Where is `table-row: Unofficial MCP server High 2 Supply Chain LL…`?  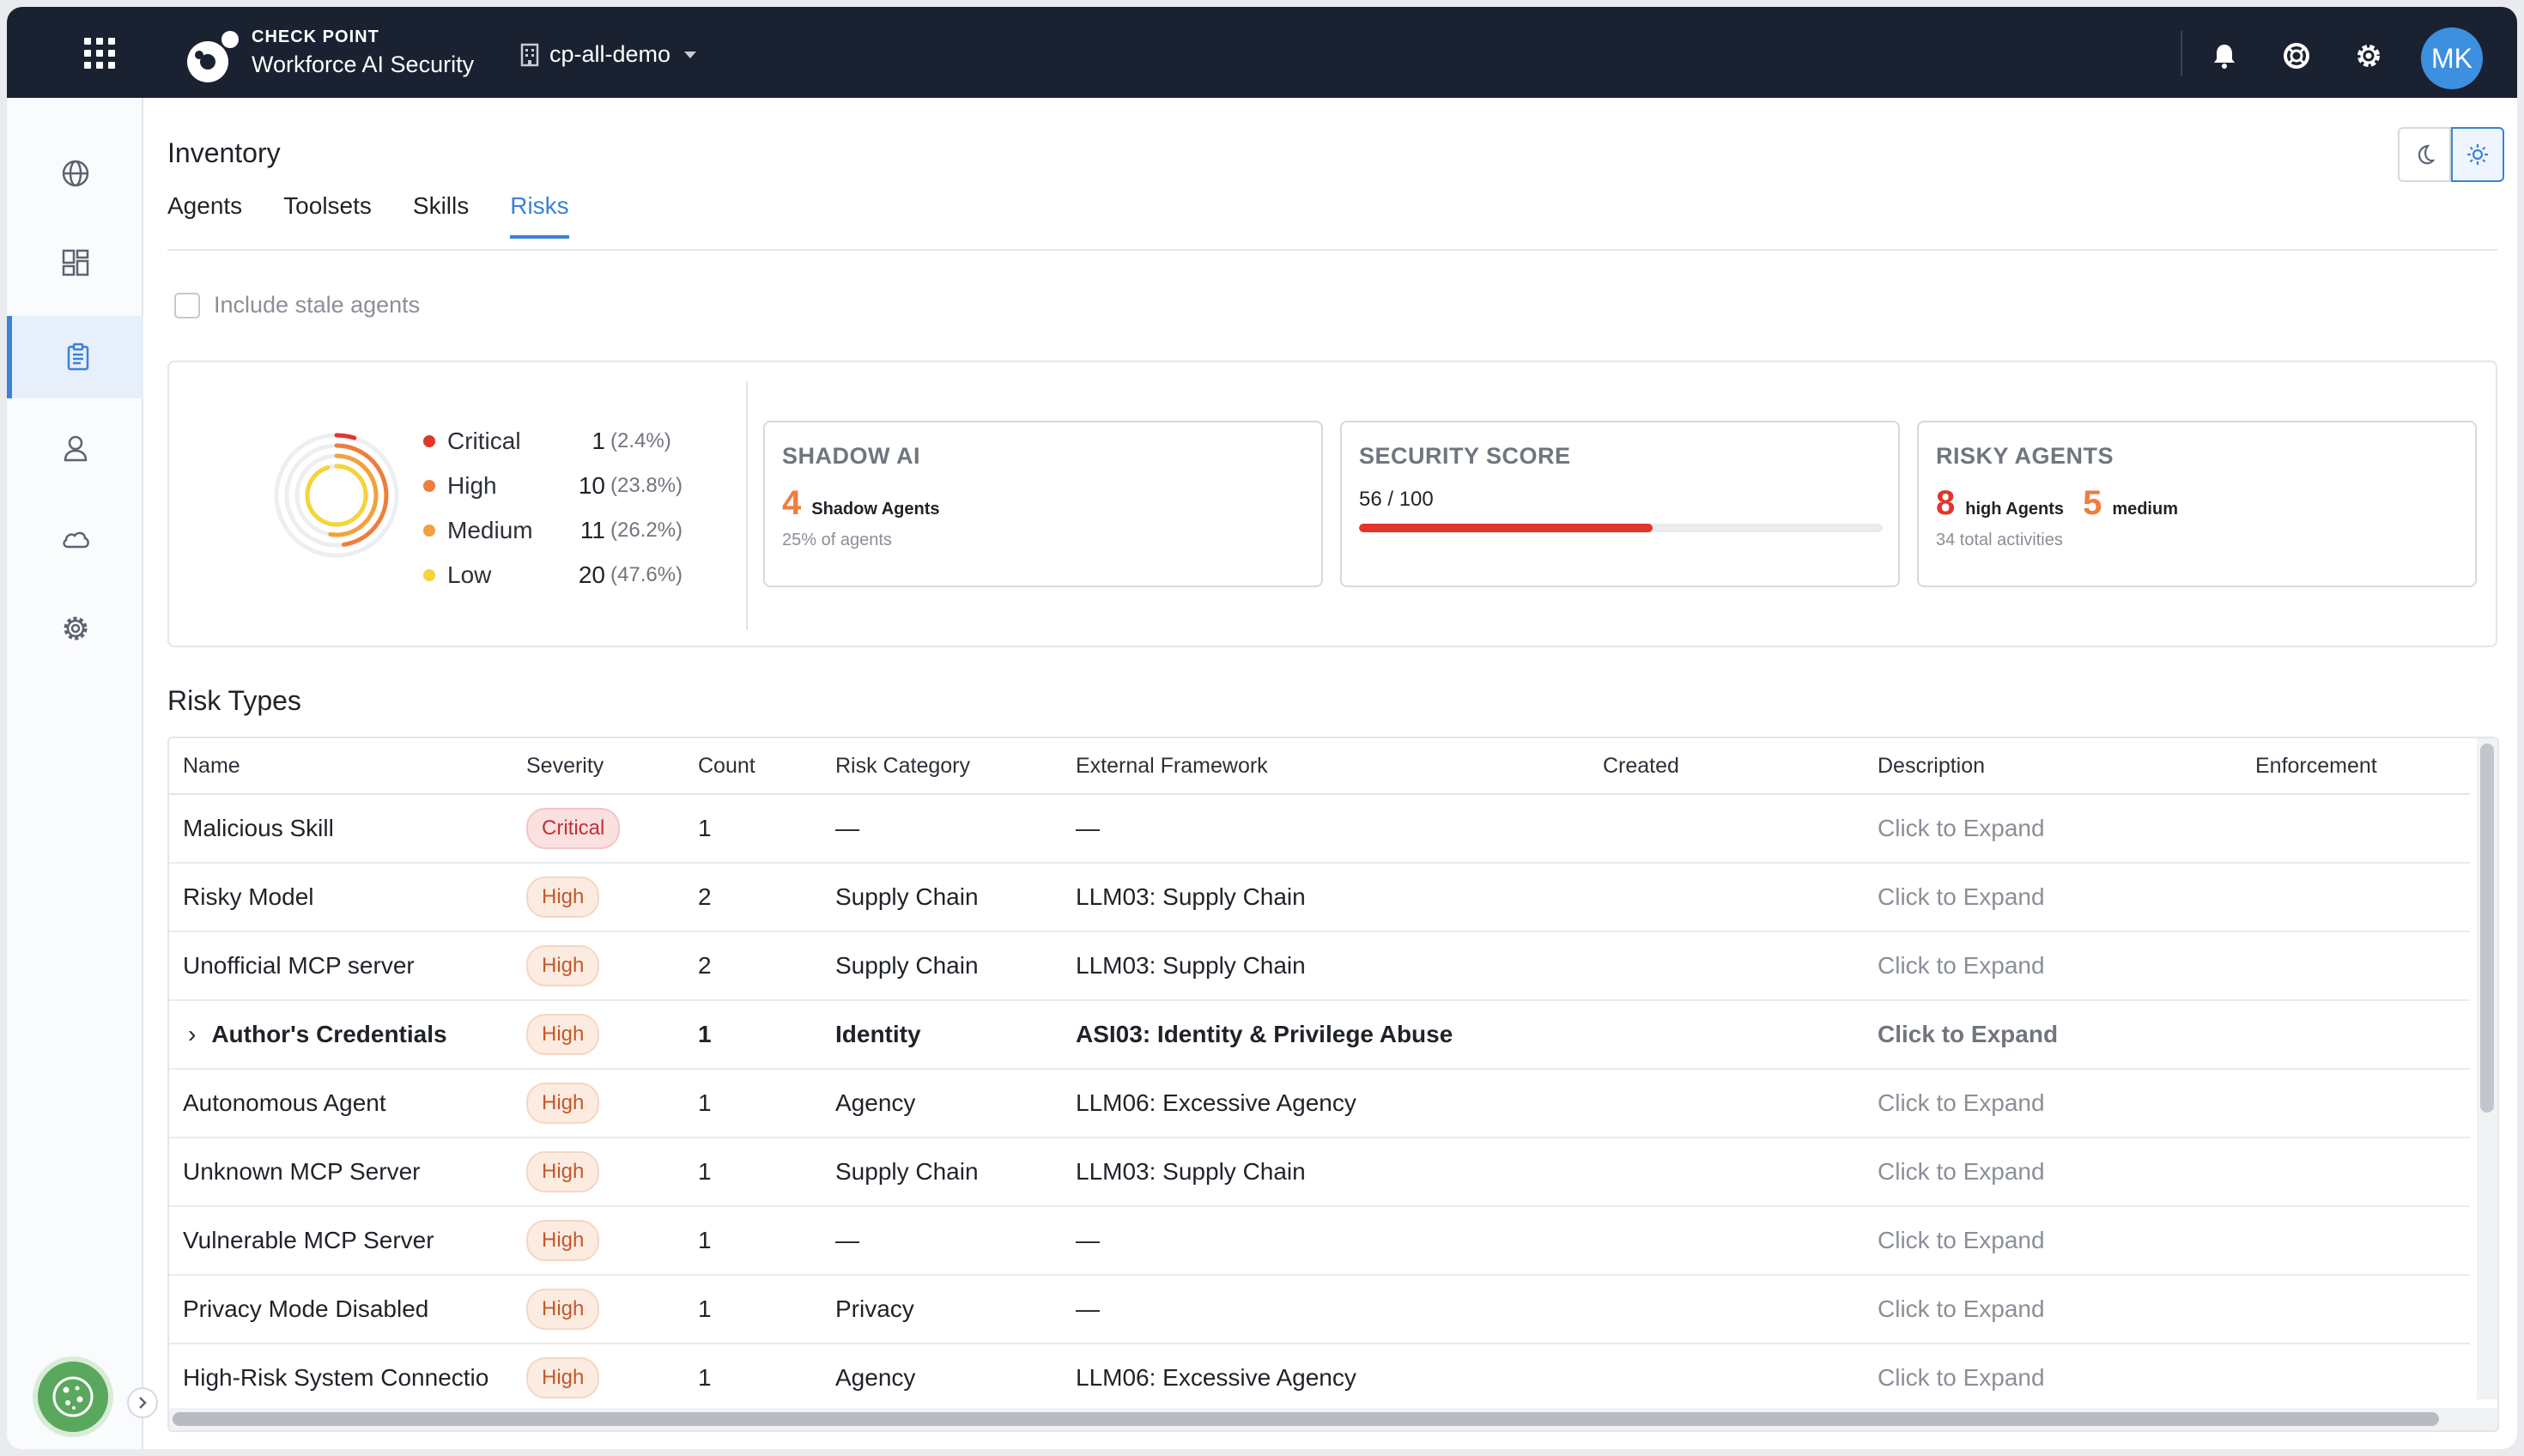 table-row: Unofficial MCP server High 2 Supply Chain LL… is located at coordinates (1320, 966).